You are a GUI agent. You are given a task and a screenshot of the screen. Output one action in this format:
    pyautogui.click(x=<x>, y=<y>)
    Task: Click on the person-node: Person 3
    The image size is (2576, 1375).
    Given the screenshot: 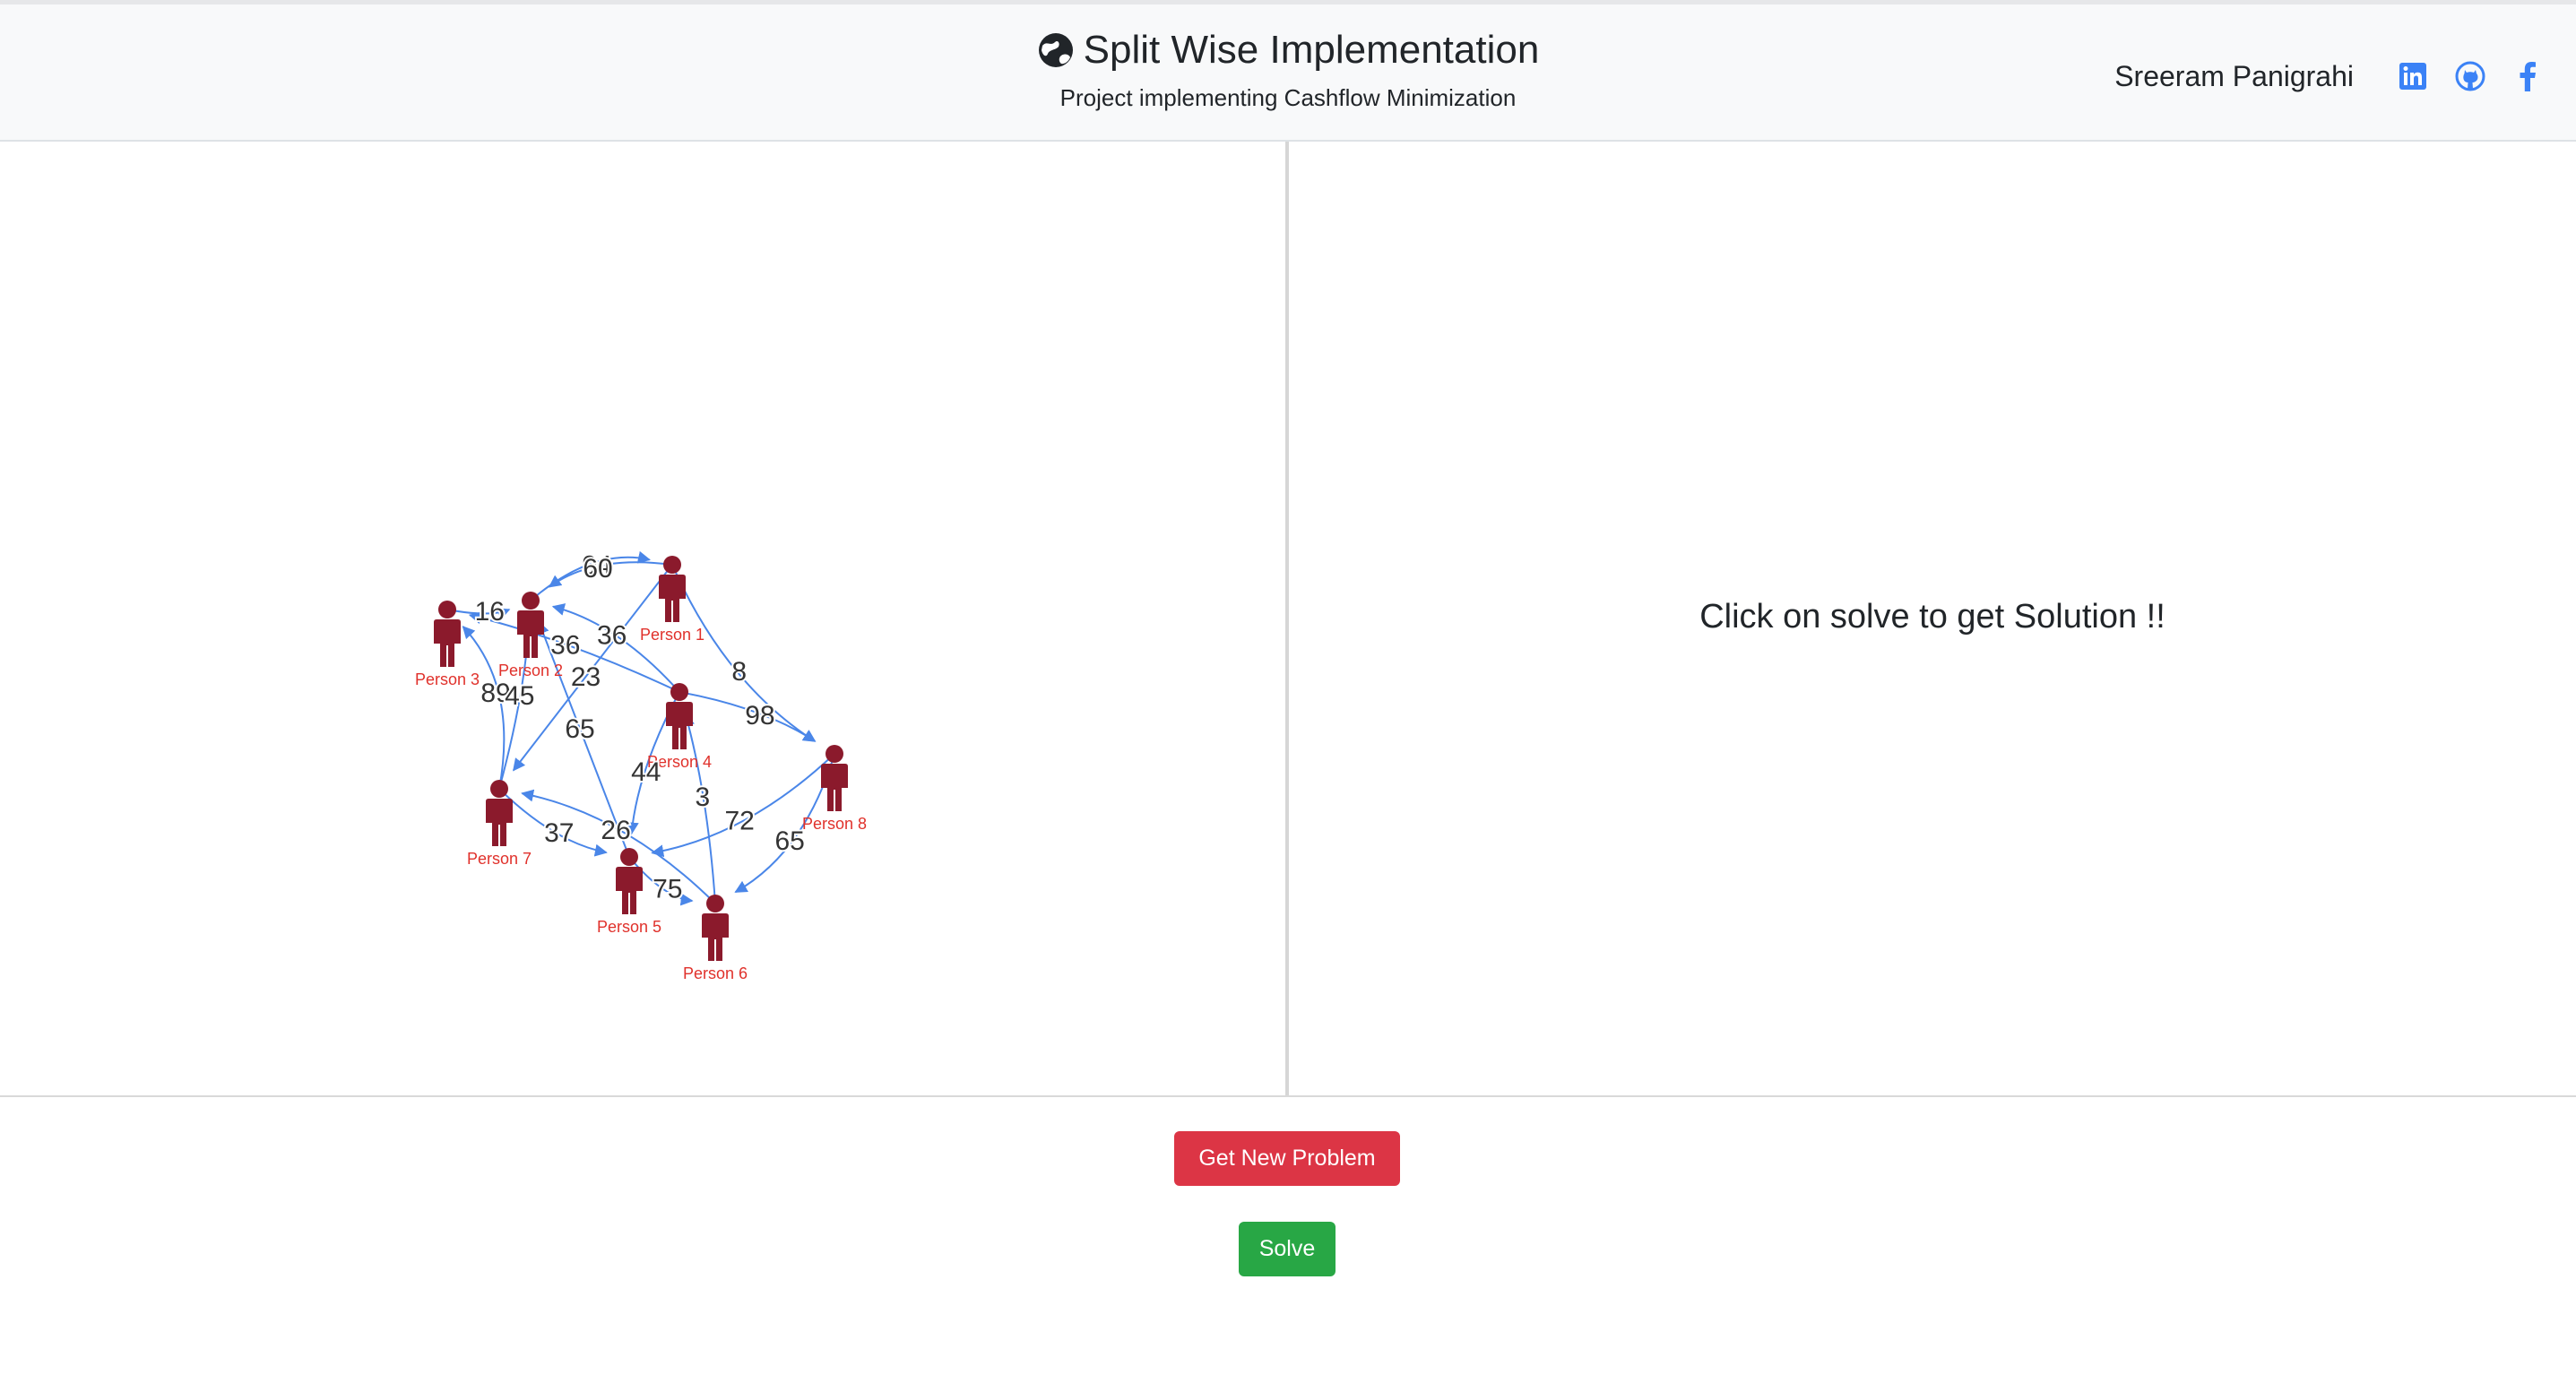 What is the action you would take?
    pyautogui.click(x=447, y=644)
    